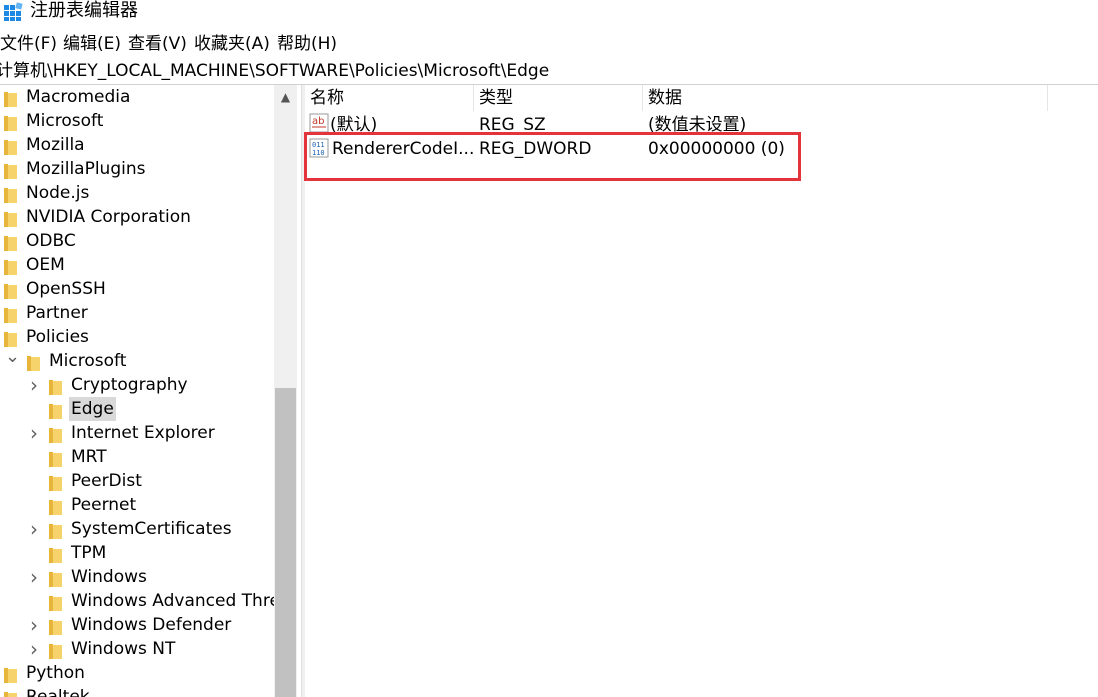  What do you see at coordinates (175, 601) in the screenshot?
I see `tree-node-label: Windows Advanced Thre` at bounding box center [175, 601].